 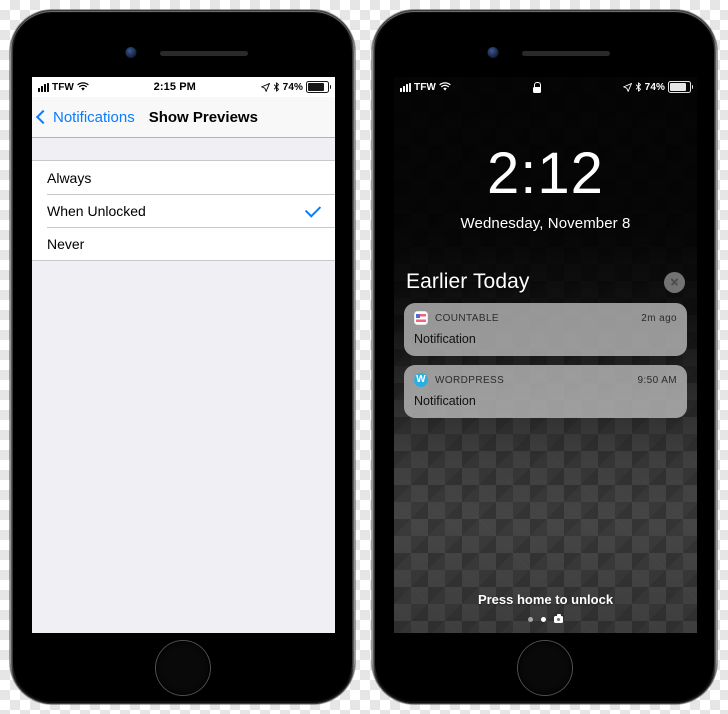 I want to click on option-row-when-unlocked: When Unlocked, so click(x=183, y=210).